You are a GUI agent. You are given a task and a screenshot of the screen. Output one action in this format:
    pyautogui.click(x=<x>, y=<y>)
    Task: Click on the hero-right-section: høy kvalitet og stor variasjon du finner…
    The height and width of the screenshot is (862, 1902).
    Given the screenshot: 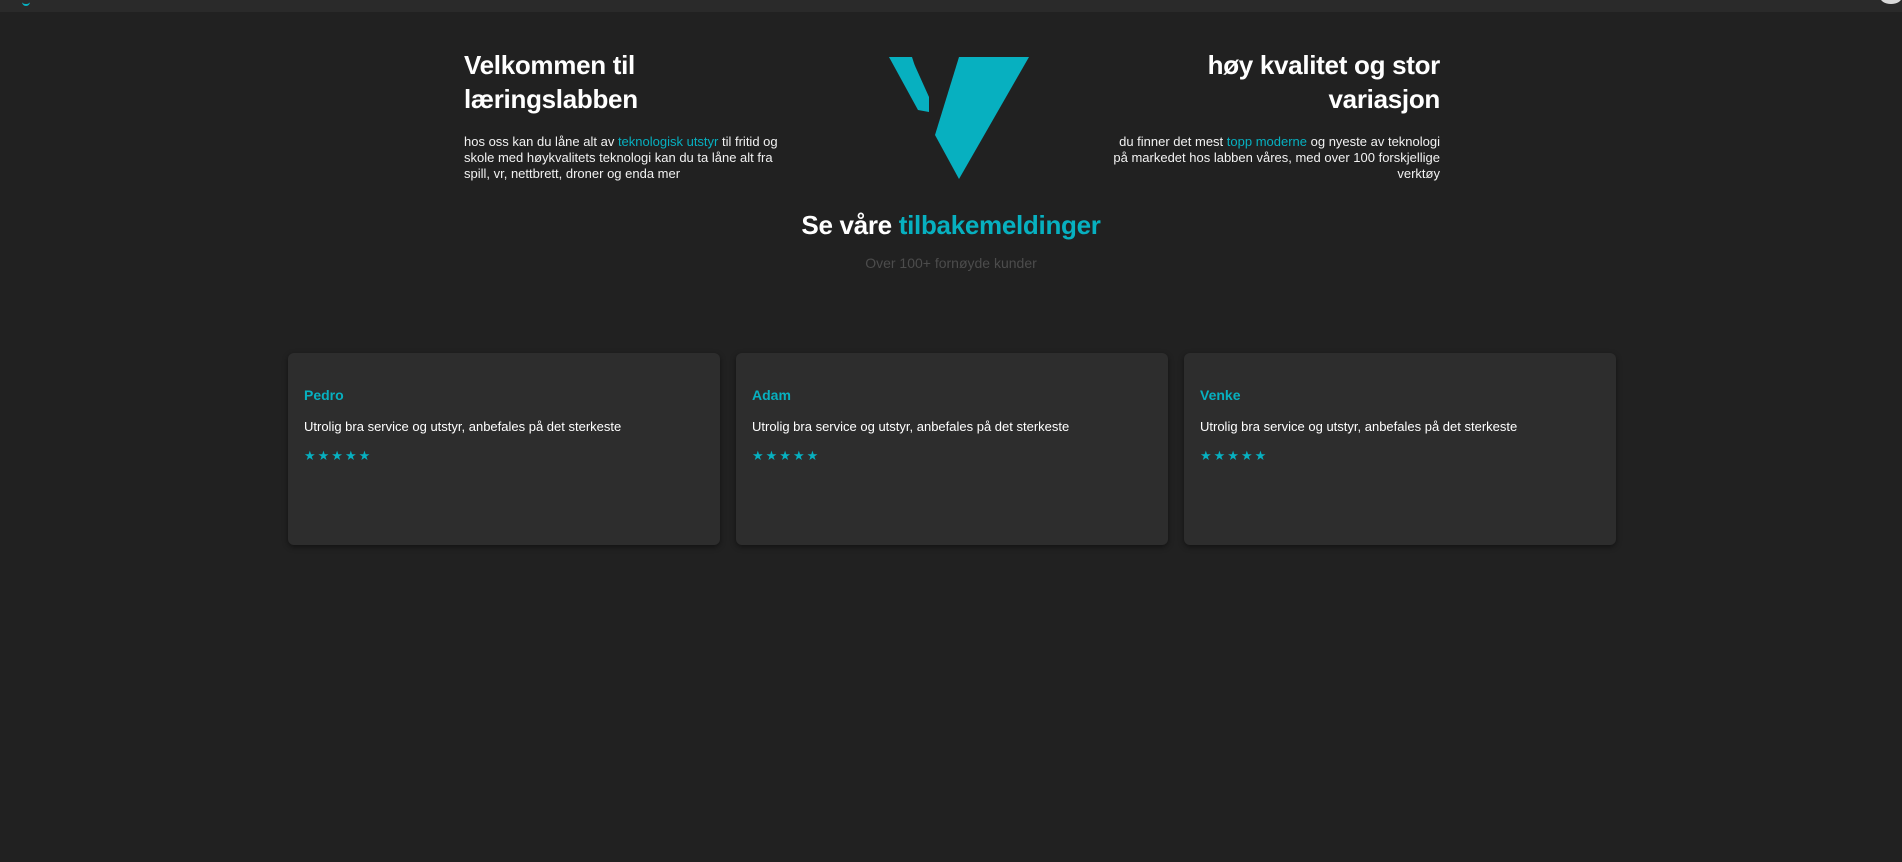 What is the action you would take?
    pyautogui.click(x=1275, y=115)
    